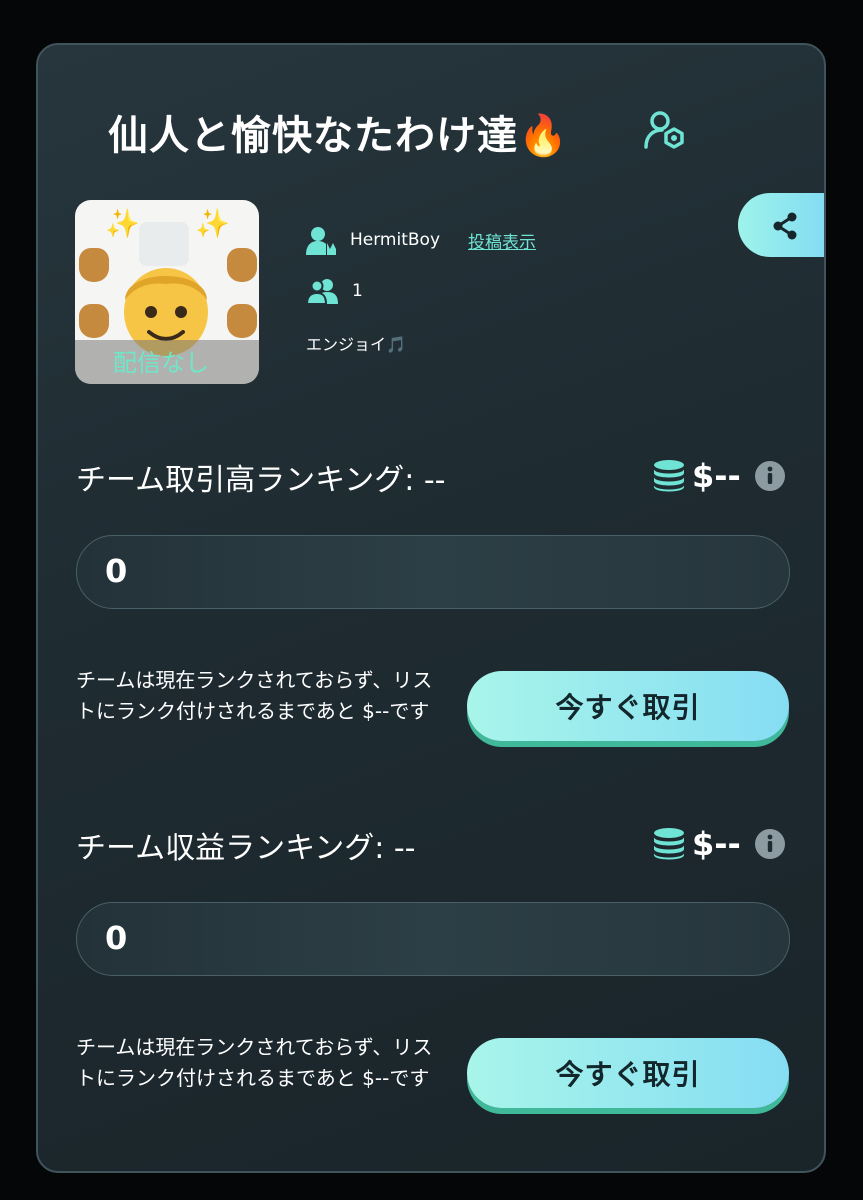 Image resolution: width=863 pixels, height=1200 pixels. I want to click on members-icon, so click(322, 291).